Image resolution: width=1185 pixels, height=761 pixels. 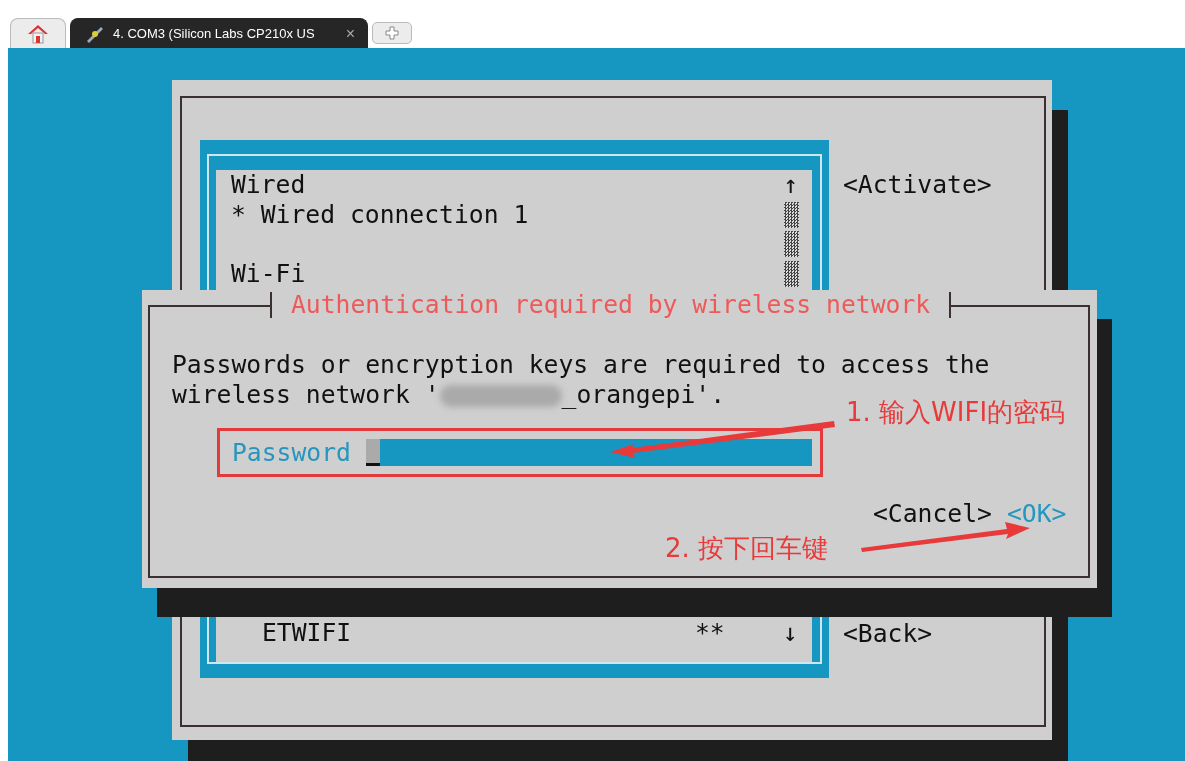 I want to click on list-item: Wi-Fi, so click(x=268, y=274).